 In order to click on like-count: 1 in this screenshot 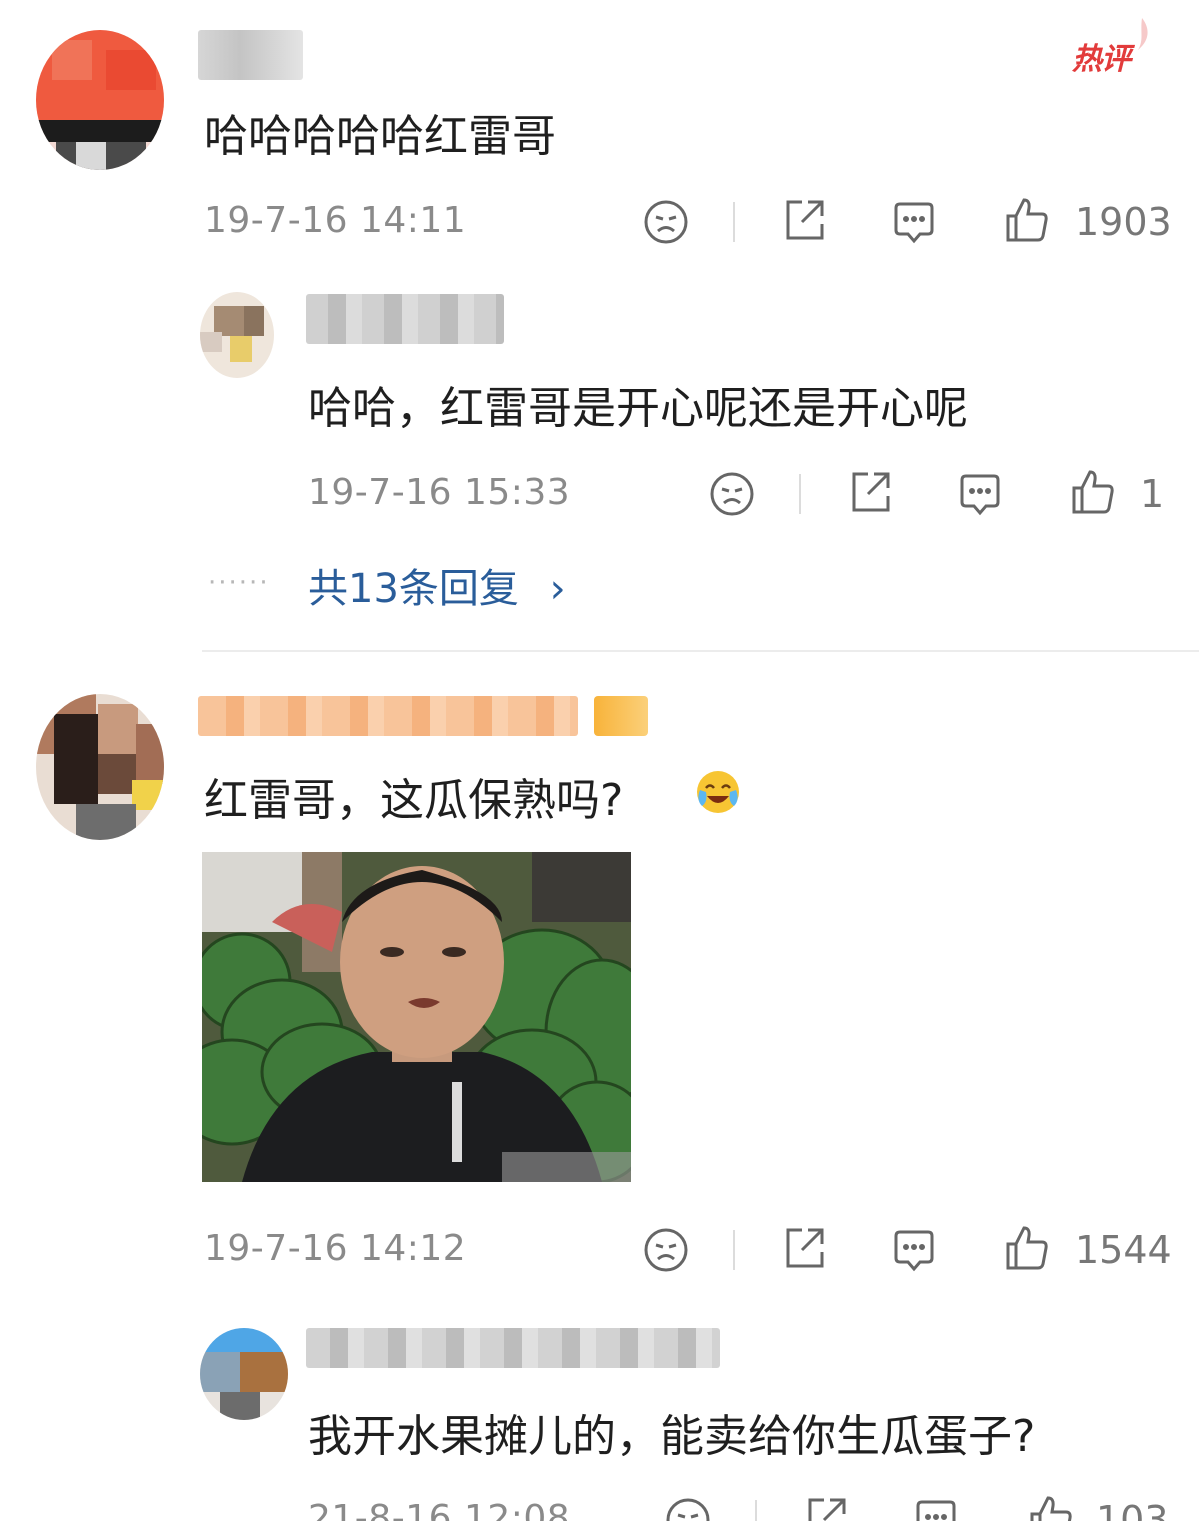, I will do `click(1152, 494)`.